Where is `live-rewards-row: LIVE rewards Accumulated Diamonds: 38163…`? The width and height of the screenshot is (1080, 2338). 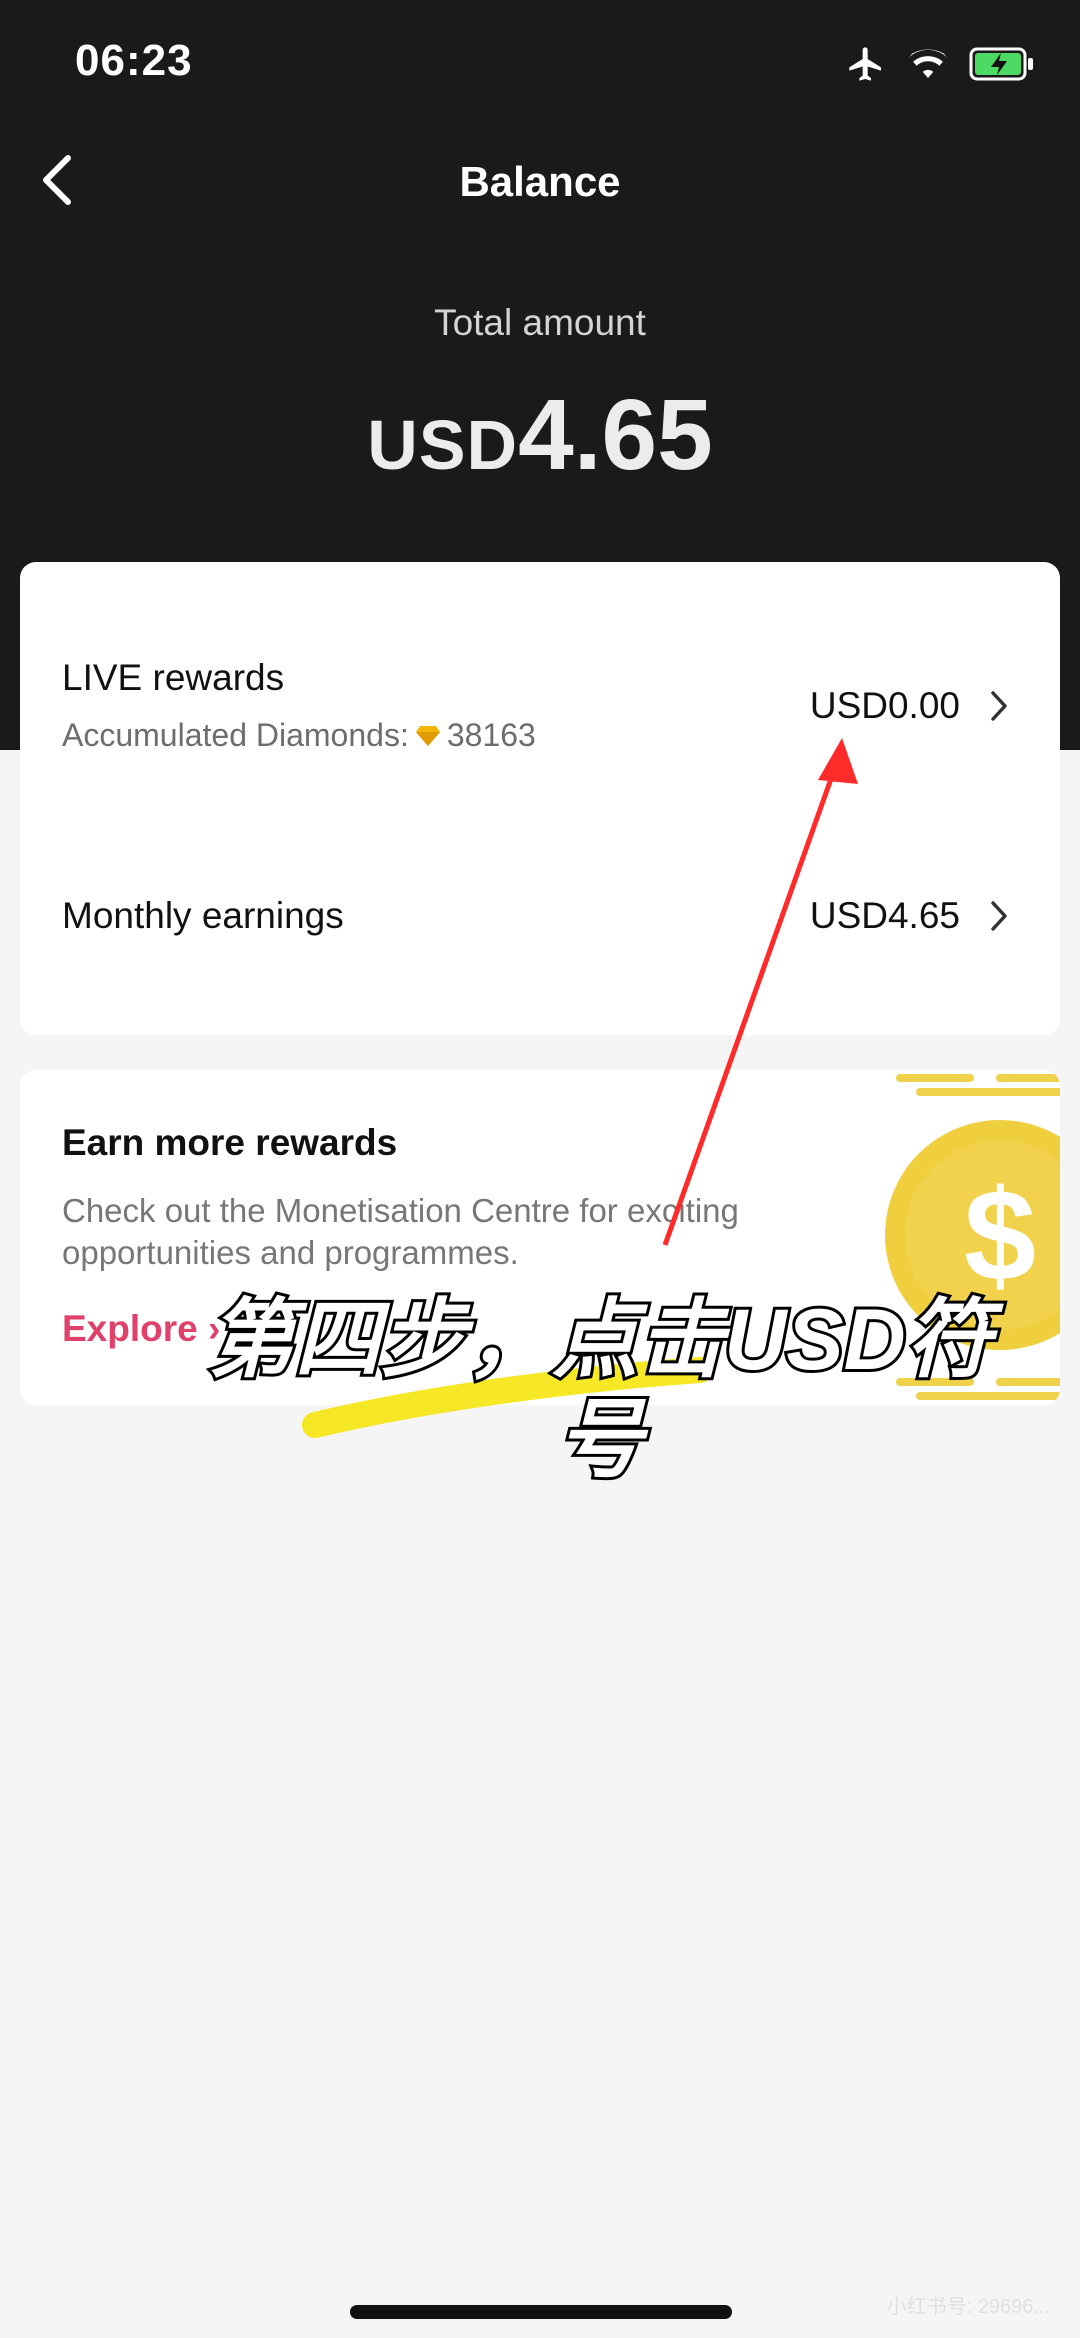 live-rewards-row: LIVE rewards Accumulated Diamonds: 38163… is located at coordinates (540, 727).